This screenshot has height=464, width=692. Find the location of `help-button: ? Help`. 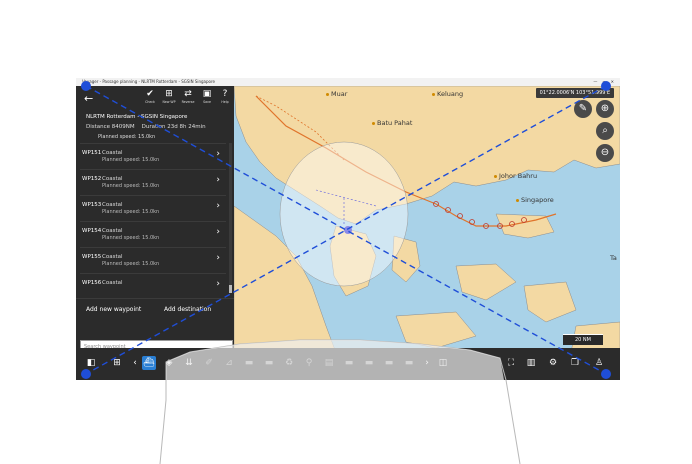

help-button: ? Help is located at coordinates (225, 96).